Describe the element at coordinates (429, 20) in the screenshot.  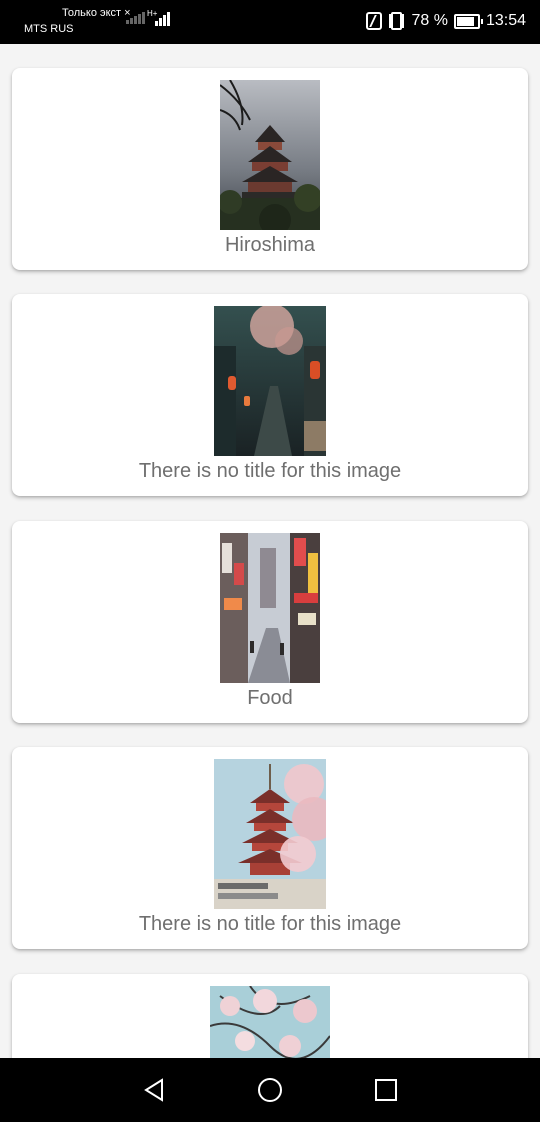
I see `battery-percent: 78 %` at that location.